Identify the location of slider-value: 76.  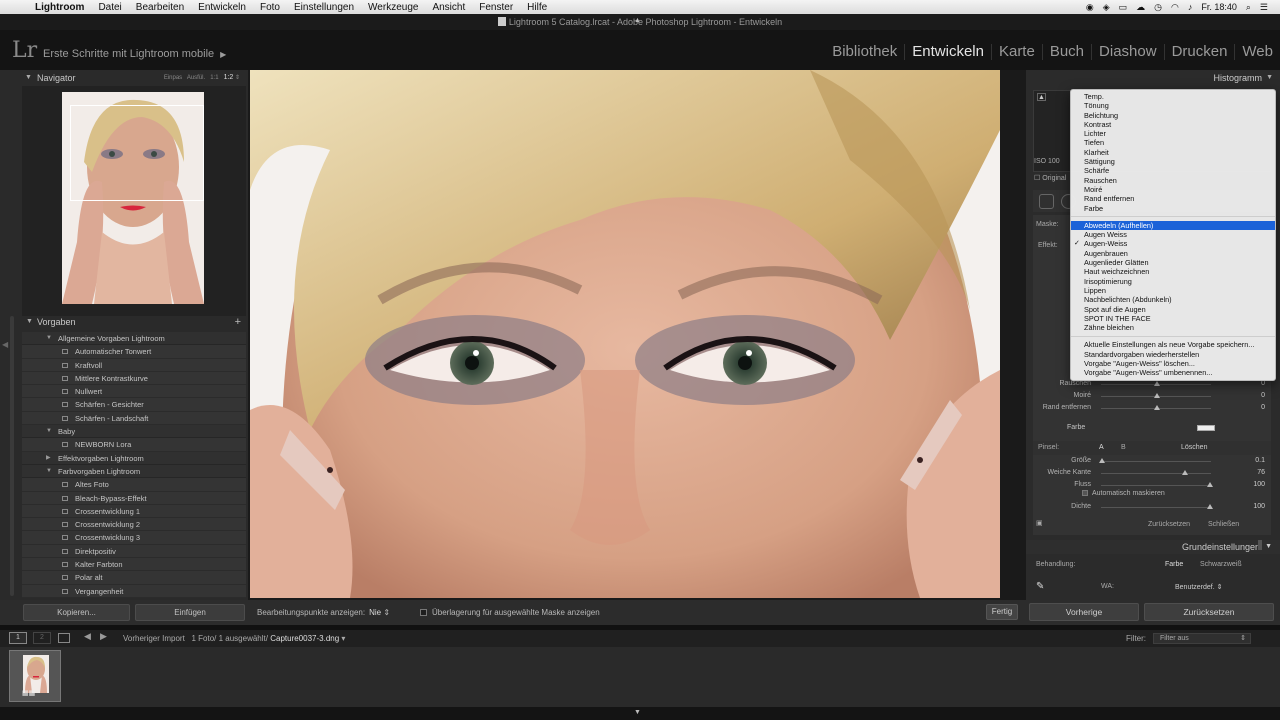
(1261, 472).